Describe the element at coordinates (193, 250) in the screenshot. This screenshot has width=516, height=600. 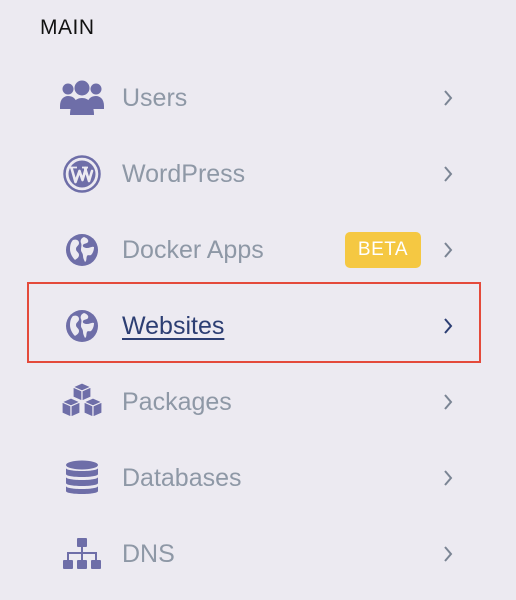
I see `sidebar-item-label: Docker Apps` at that location.